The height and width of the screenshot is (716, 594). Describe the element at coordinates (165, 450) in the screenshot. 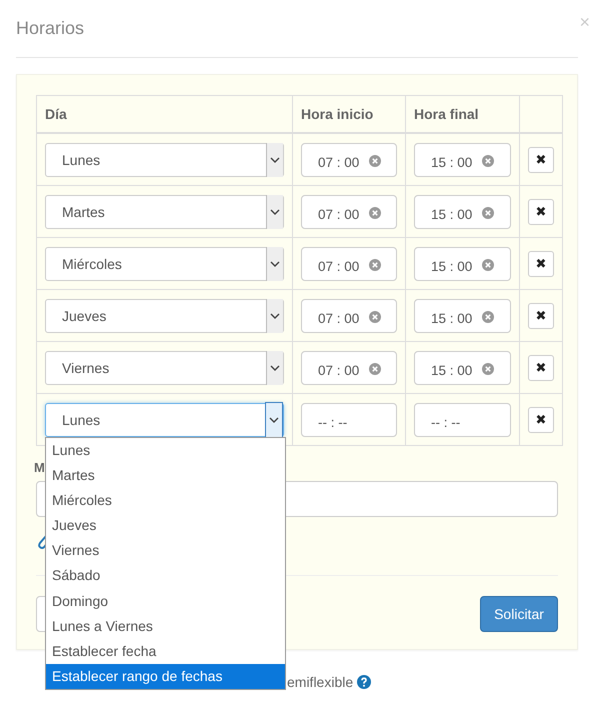

I see `dropdown-option: Lunes` at that location.